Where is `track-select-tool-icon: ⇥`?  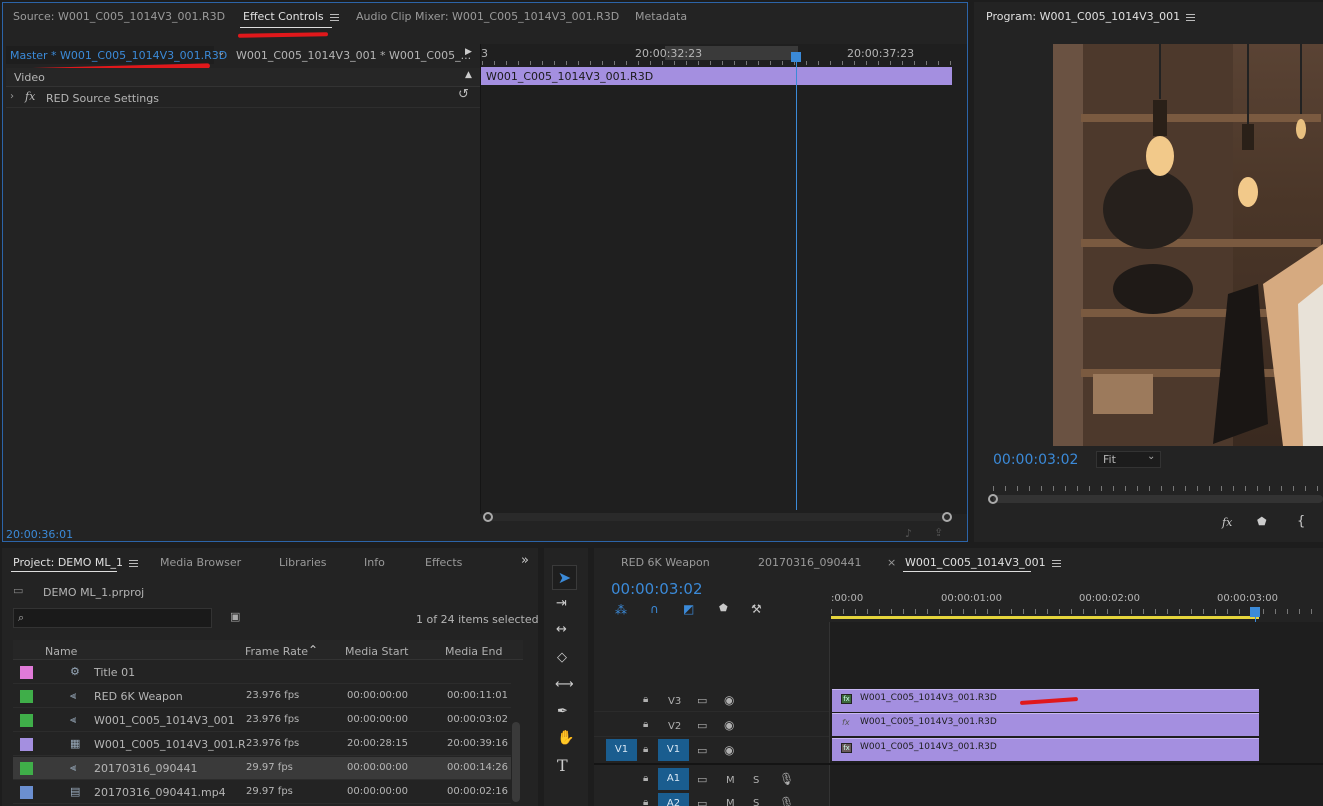
track-select-tool-icon: ⇥ is located at coordinates (561, 603).